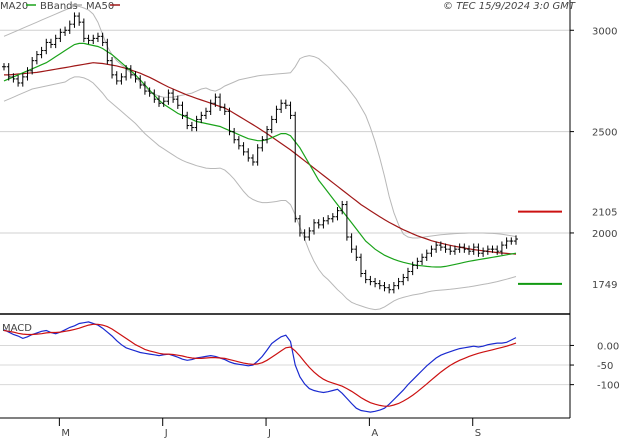  What do you see at coordinates (478, 433) in the screenshot?
I see `time-tick-label: S` at bounding box center [478, 433].